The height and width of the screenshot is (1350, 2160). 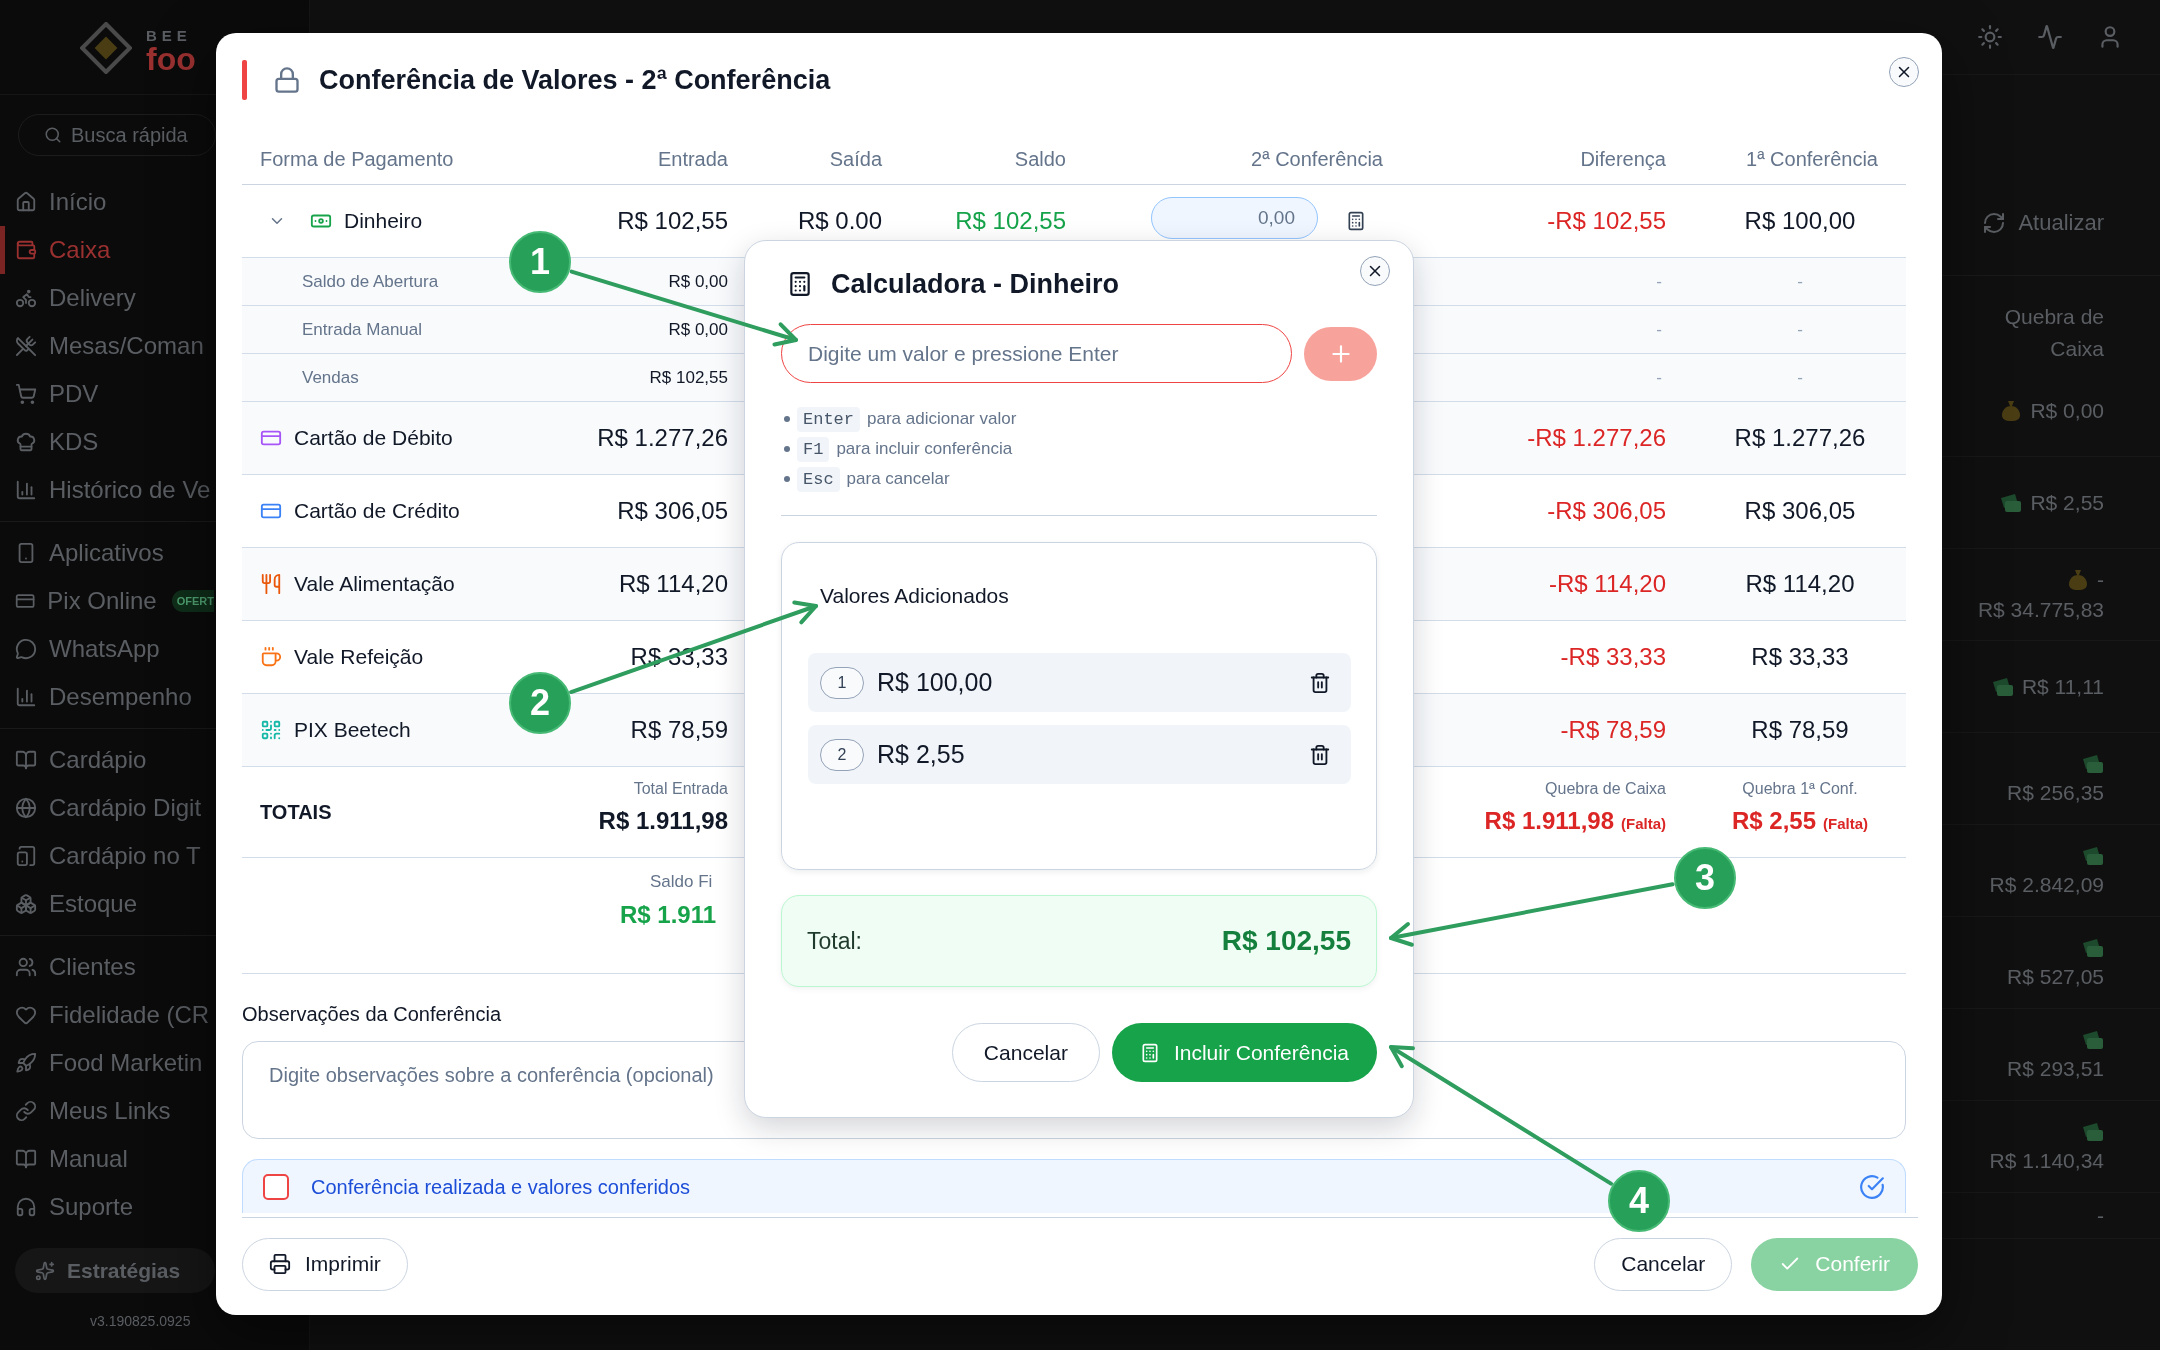 What do you see at coordinates (1613, 730) in the screenshot?
I see `difference-amount: -R$ 78,59` at bounding box center [1613, 730].